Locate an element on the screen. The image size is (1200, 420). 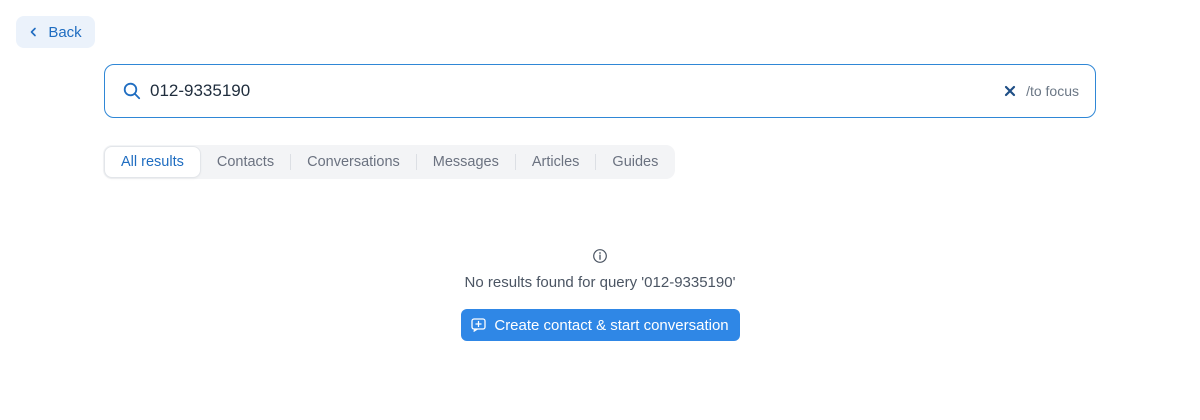
tab-conversations: Conversations is located at coordinates (353, 162).